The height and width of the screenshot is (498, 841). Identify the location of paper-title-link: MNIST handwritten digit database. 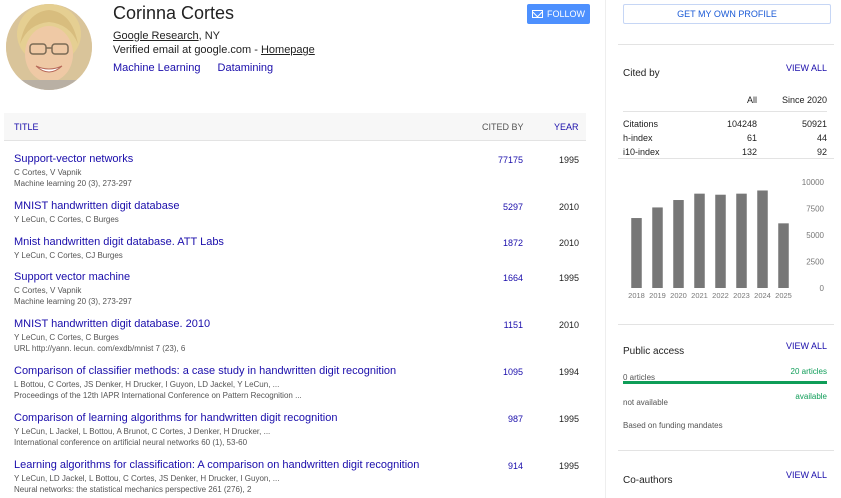
(97, 206).